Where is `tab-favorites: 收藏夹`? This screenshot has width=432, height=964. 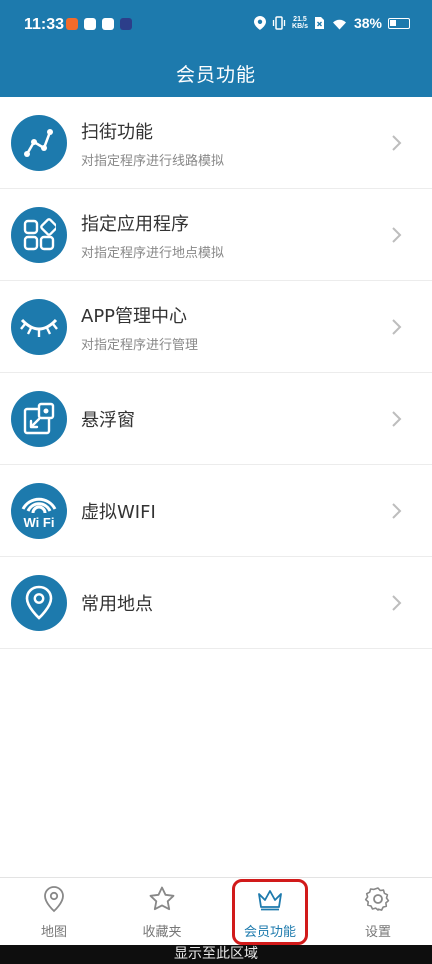
tab-favorites: 收藏夹 is located at coordinates (162, 911).